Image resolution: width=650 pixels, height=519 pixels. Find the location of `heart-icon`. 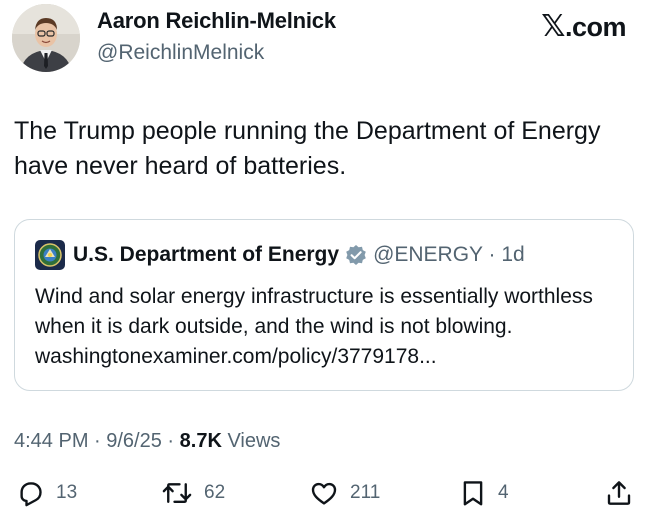

heart-icon is located at coordinates (324, 493).